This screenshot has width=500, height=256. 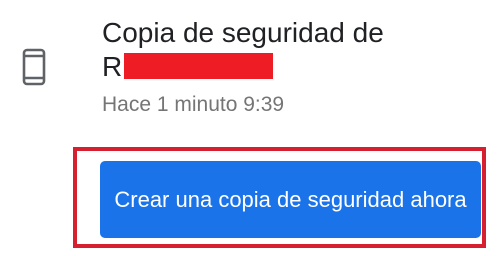 I want to click on smartphone-icon, so click(x=34, y=67).